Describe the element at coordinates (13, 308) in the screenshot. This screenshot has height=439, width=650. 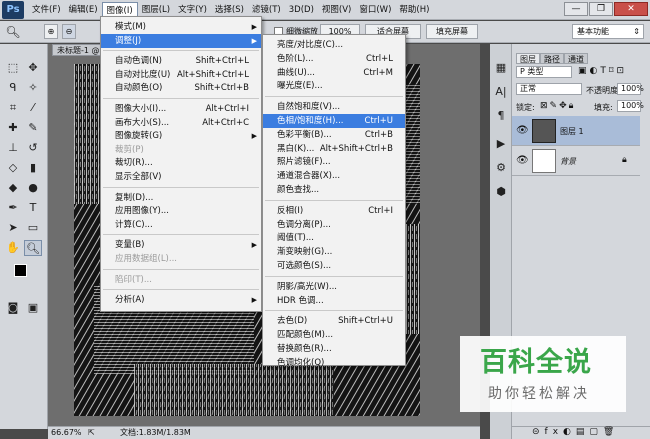
I see `quick-mask-icon: ◙` at that location.